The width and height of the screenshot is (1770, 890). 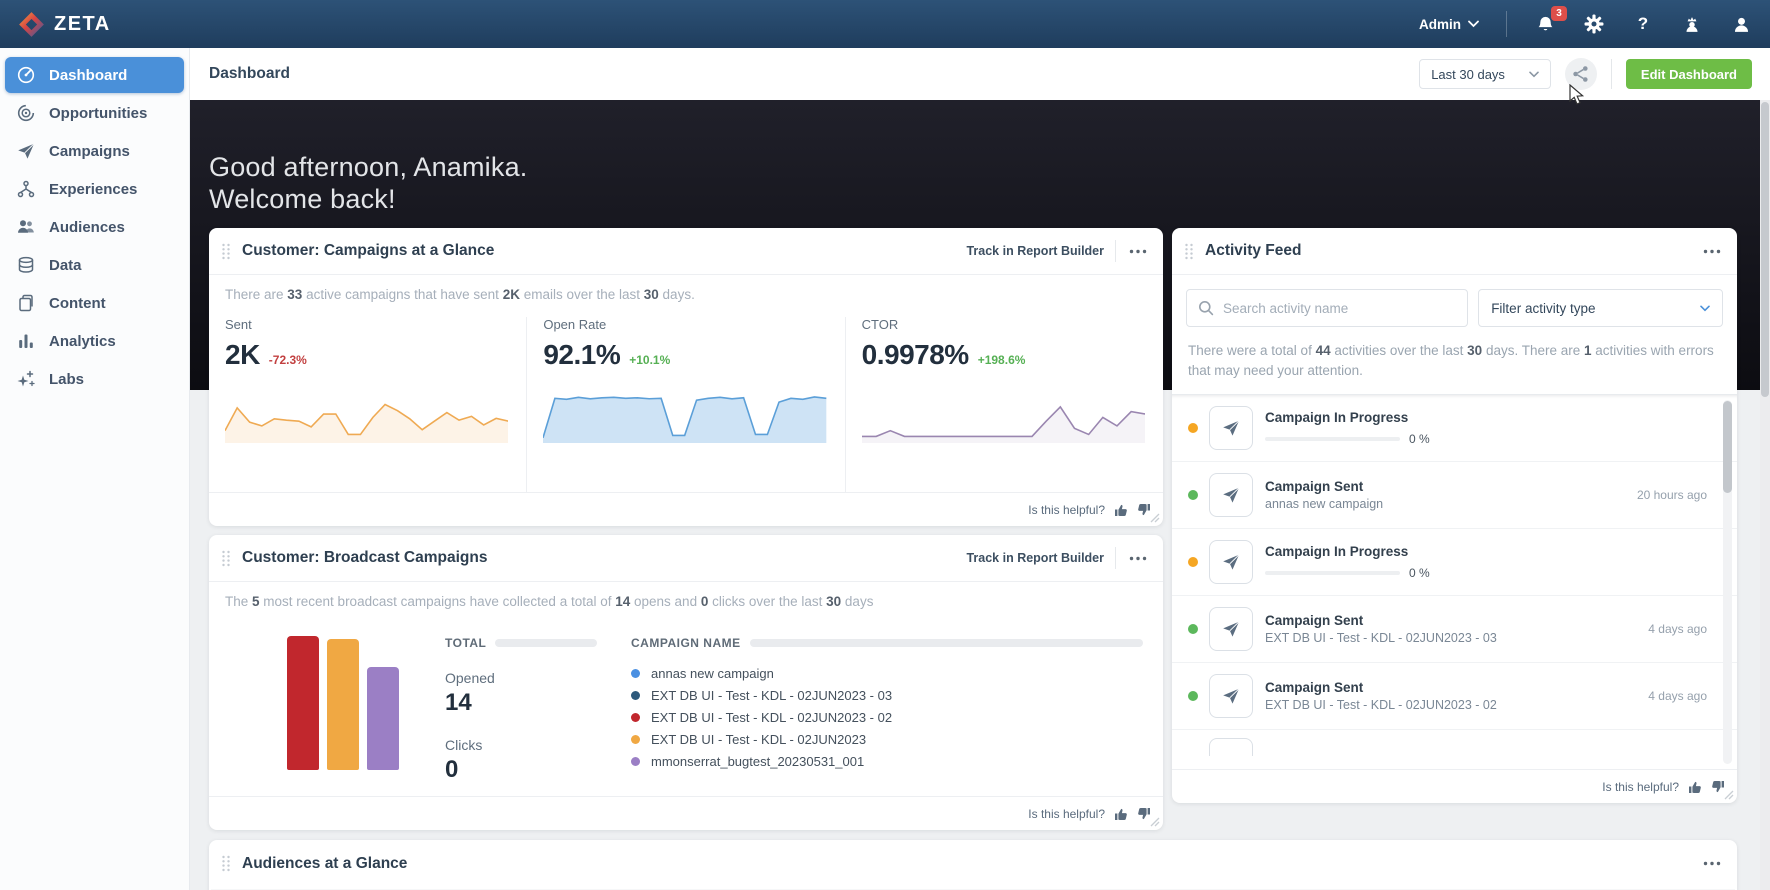 I want to click on card-title: Audiences at a Glance, so click(x=325, y=863).